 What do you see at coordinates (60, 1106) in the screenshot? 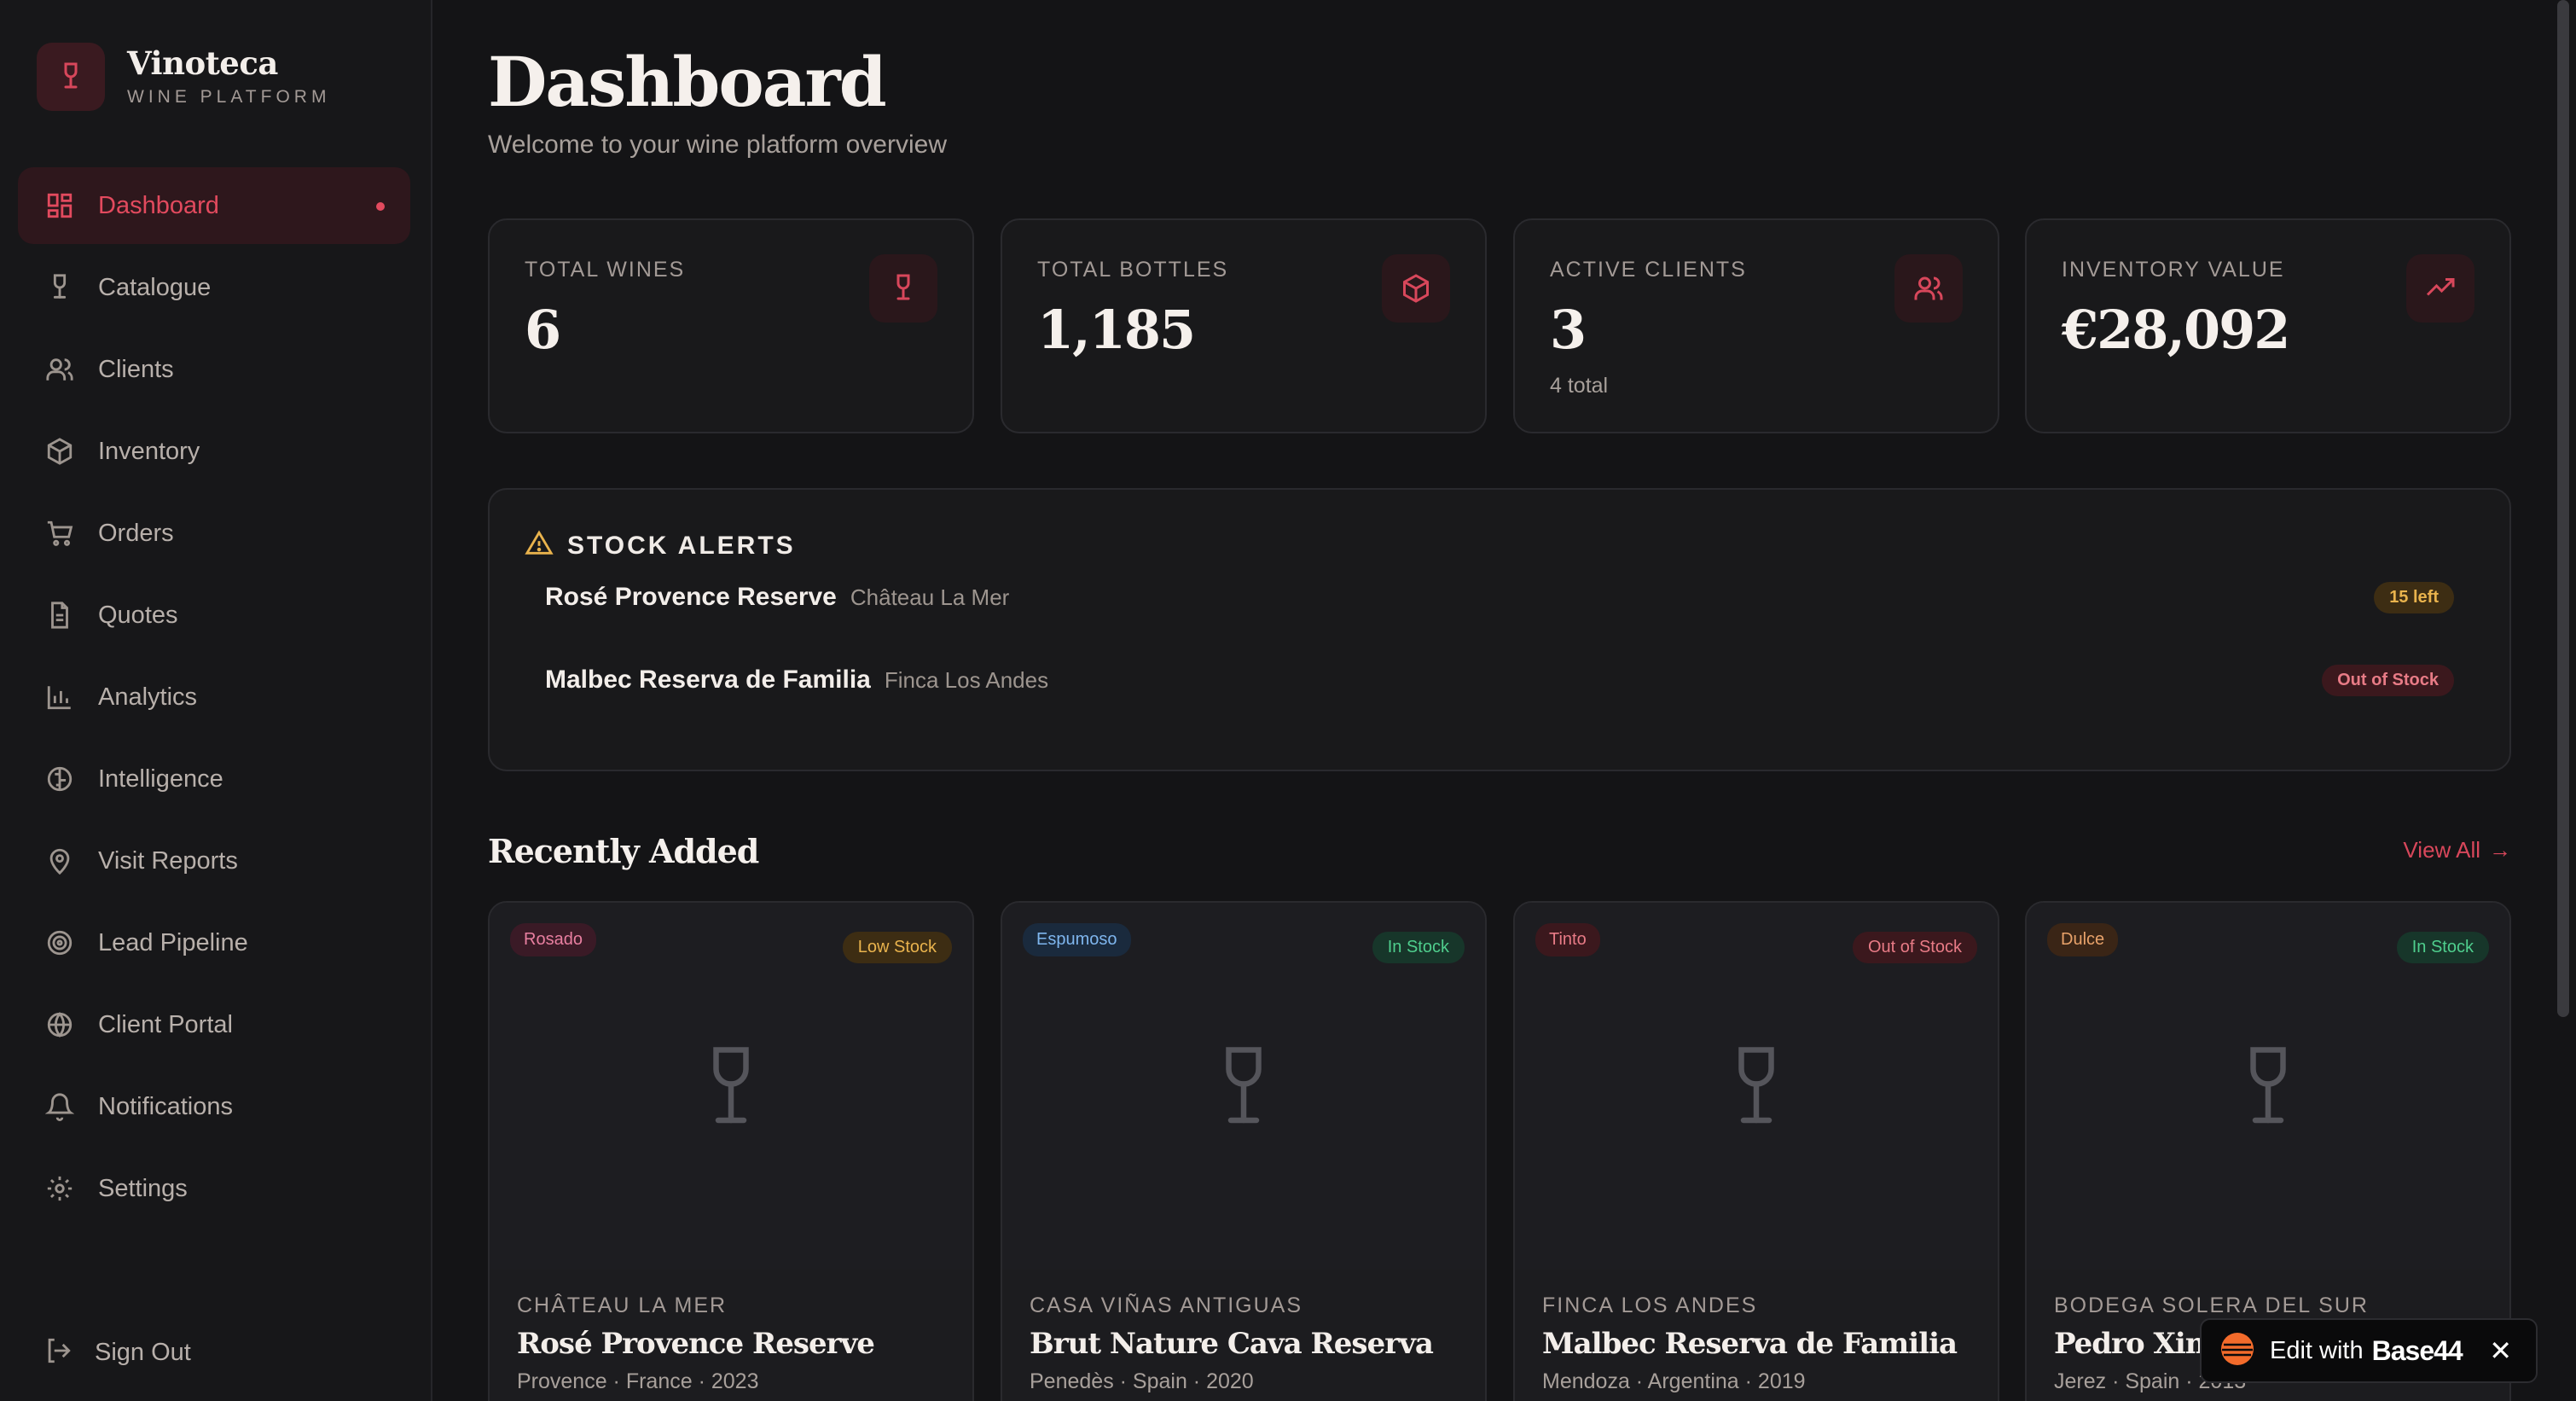
I see `bell-icon` at bounding box center [60, 1106].